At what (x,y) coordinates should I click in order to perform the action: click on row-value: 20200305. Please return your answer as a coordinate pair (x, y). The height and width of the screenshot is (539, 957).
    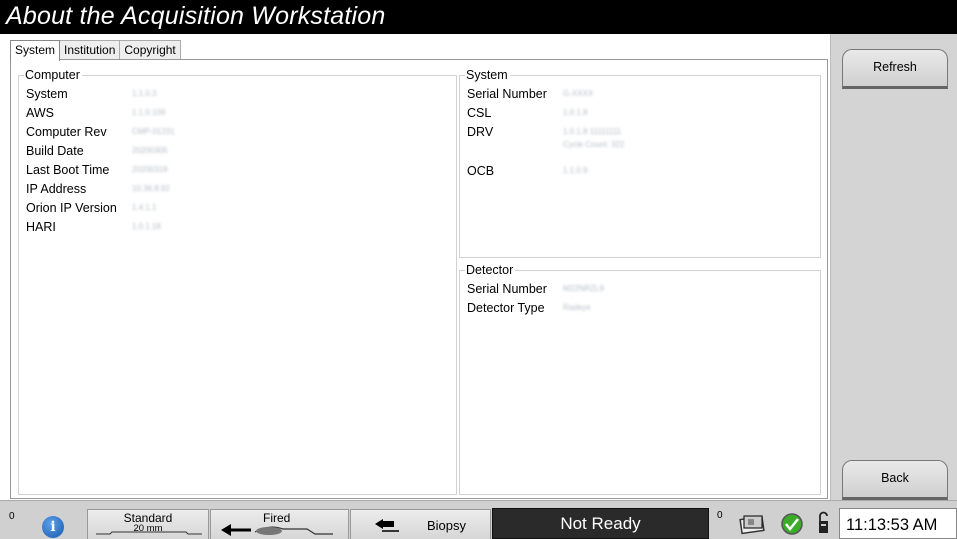
    Looking at the image, I should click on (150, 150).